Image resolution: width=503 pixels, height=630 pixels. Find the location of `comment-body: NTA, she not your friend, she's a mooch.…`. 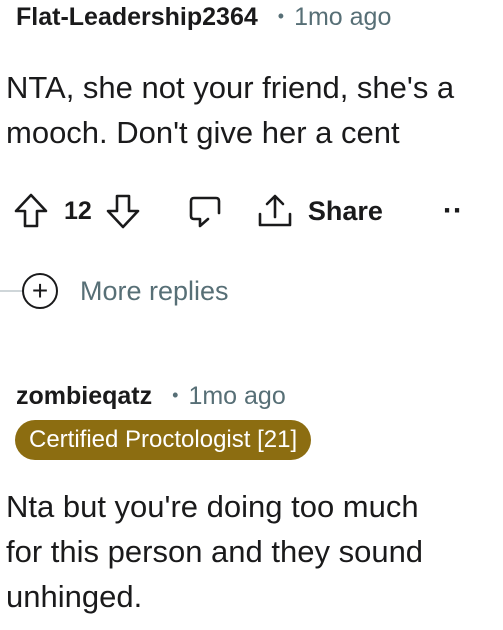

comment-body: NTA, she not your friend, she's a mooch.… is located at coordinates (230, 110).